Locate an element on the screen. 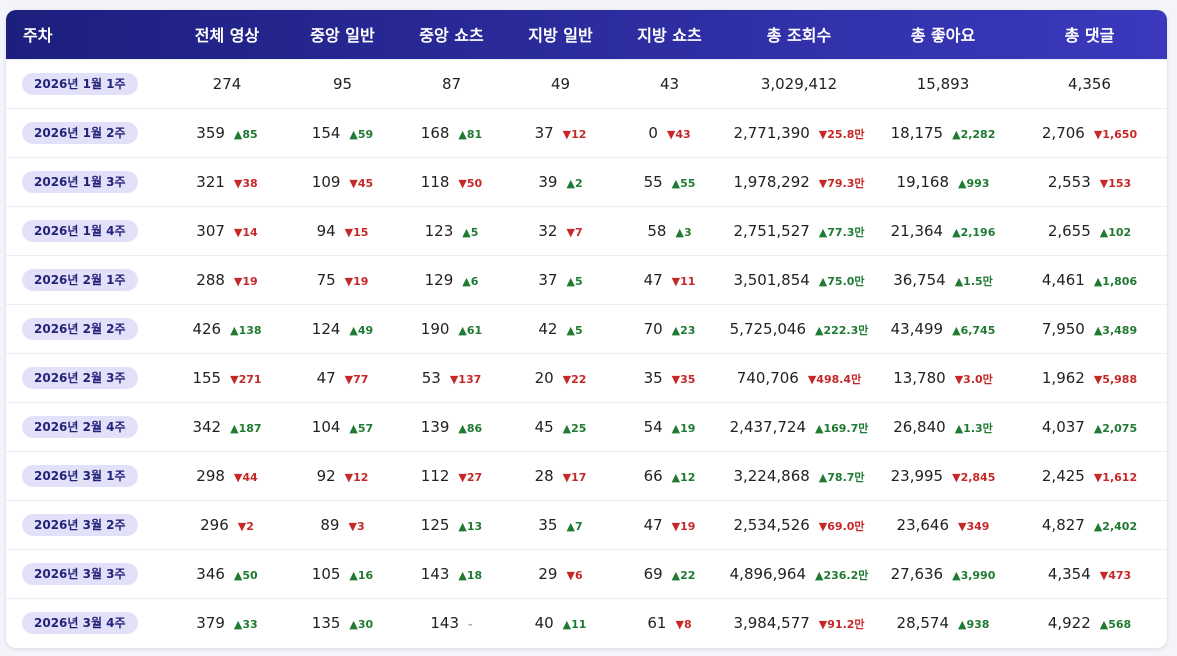 The image size is (1177, 656). cell-value: 129 is located at coordinates (439, 279).